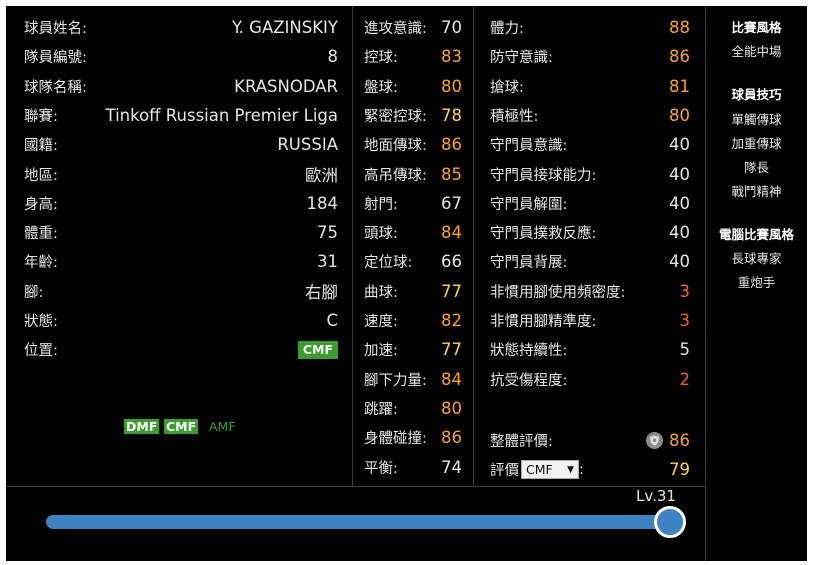 Image resolution: width=813 pixels, height=565 pixels. What do you see at coordinates (590, 261) in the screenshot?
I see `stat-row: 守門員背展: 40` at bounding box center [590, 261].